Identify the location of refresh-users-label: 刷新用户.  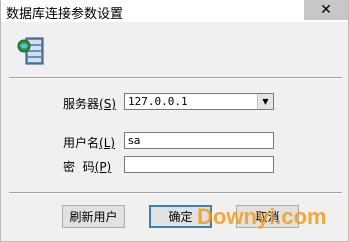
(93, 217).